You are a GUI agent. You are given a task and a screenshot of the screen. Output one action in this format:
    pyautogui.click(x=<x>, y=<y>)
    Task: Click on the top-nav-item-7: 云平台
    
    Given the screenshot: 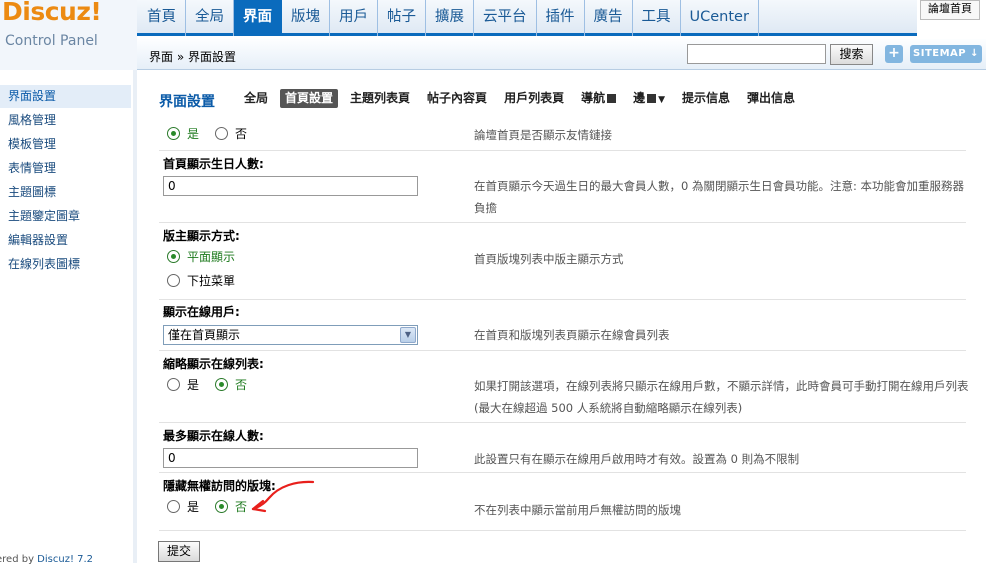 What is the action you would take?
    pyautogui.click(x=505, y=18)
    